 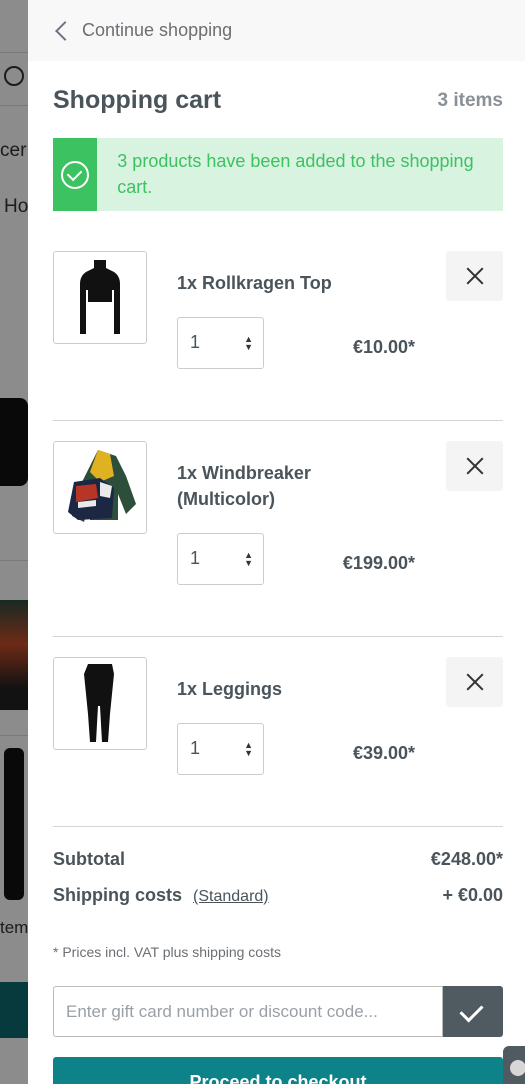 I want to click on continue-shopping-link: Continue shopping, so click(x=276, y=30).